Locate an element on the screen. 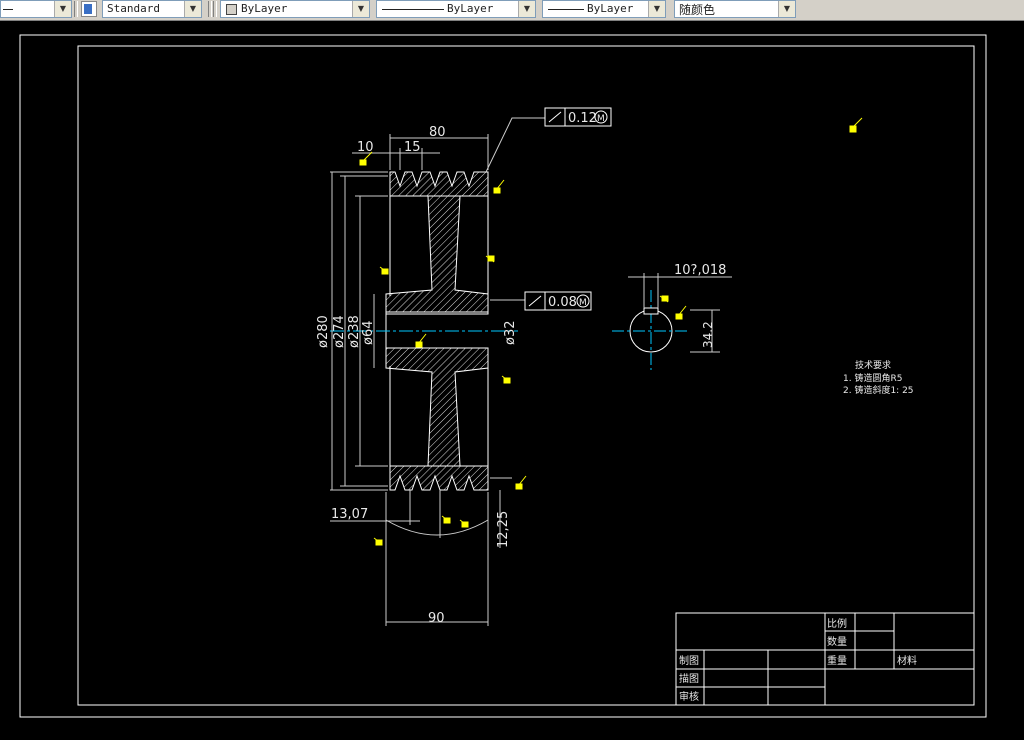 The height and width of the screenshot is (740, 1024). dim-keyway-depth: 34.2 is located at coordinates (708, 334).